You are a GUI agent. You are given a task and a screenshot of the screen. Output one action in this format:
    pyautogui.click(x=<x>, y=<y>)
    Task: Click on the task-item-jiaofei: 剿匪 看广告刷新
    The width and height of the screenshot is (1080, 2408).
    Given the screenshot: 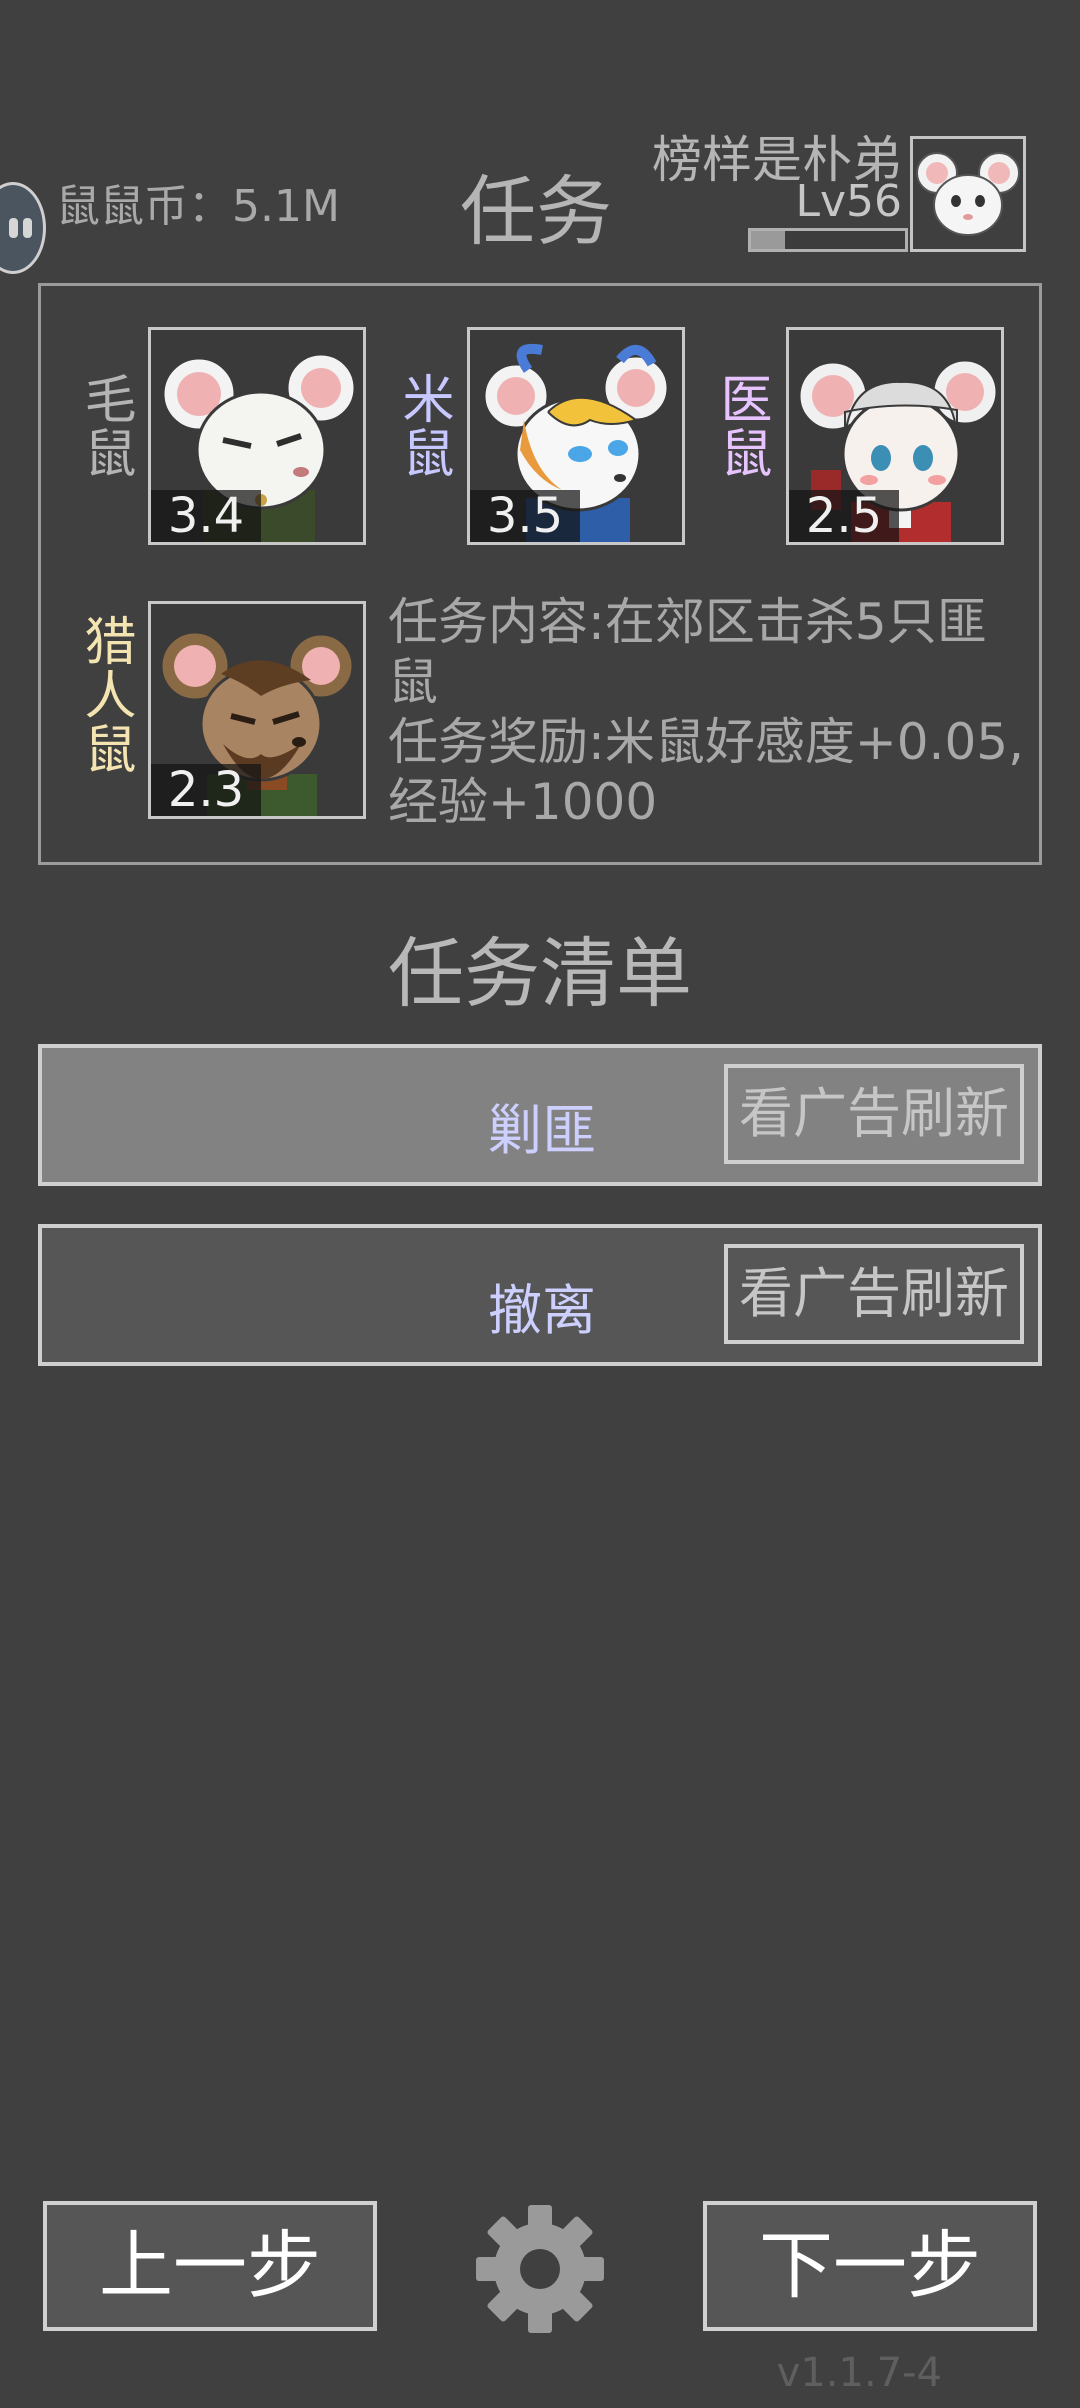 What is the action you would take?
    pyautogui.click(x=540, y=1115)
    